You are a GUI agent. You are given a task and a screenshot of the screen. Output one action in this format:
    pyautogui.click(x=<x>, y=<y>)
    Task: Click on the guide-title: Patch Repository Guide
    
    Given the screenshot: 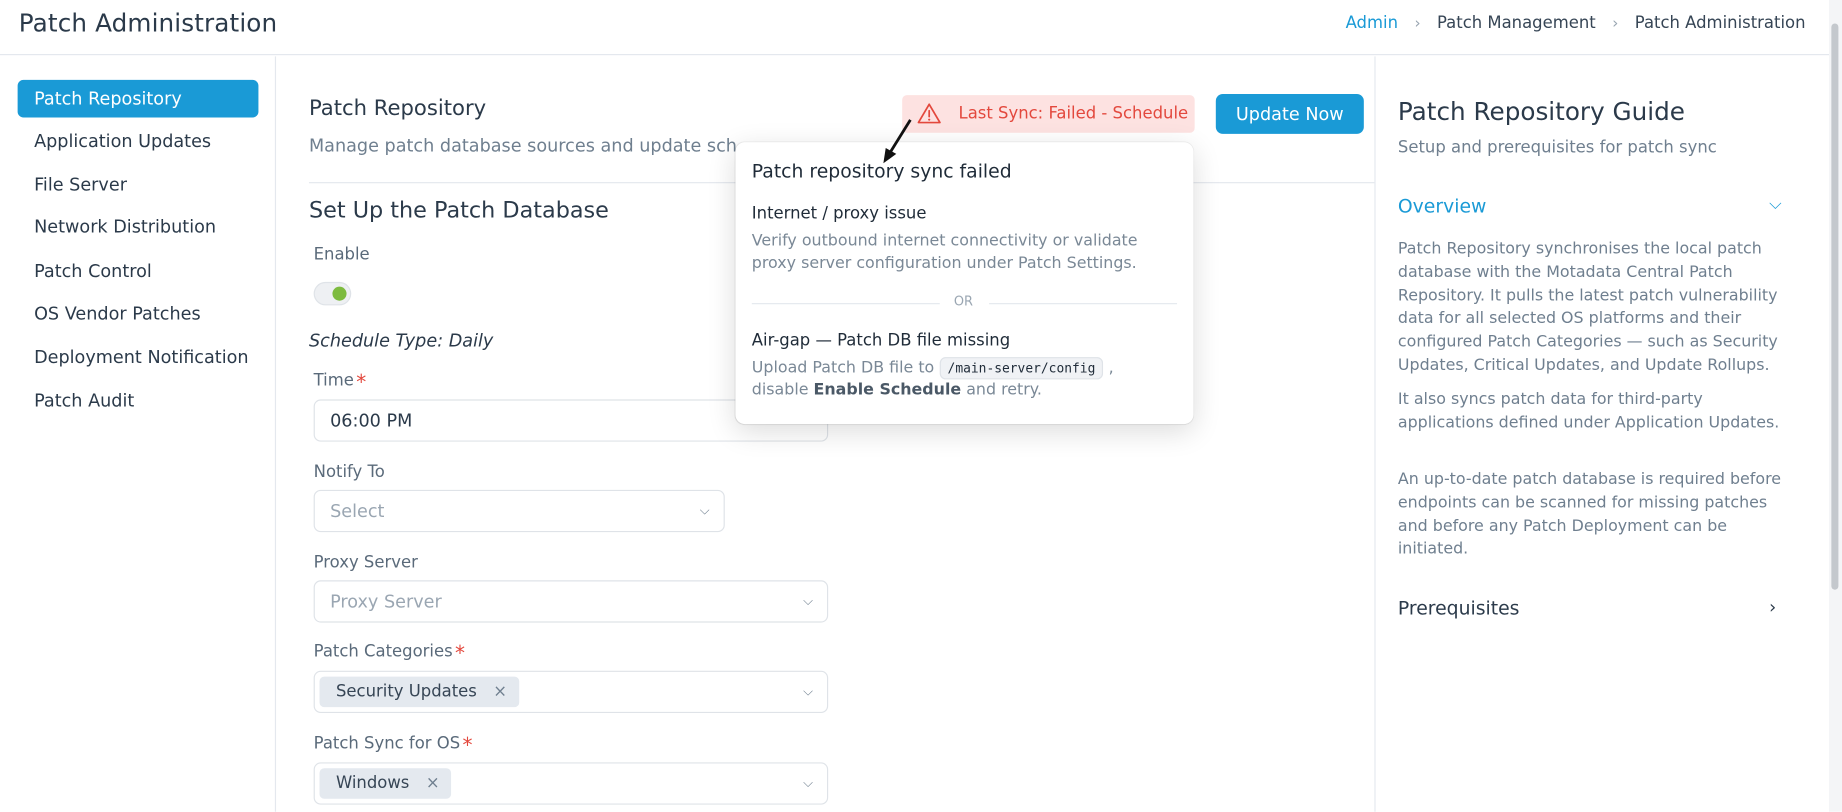 What is the action you would take?
    pyautogui.click(x=1541, y=111)
    